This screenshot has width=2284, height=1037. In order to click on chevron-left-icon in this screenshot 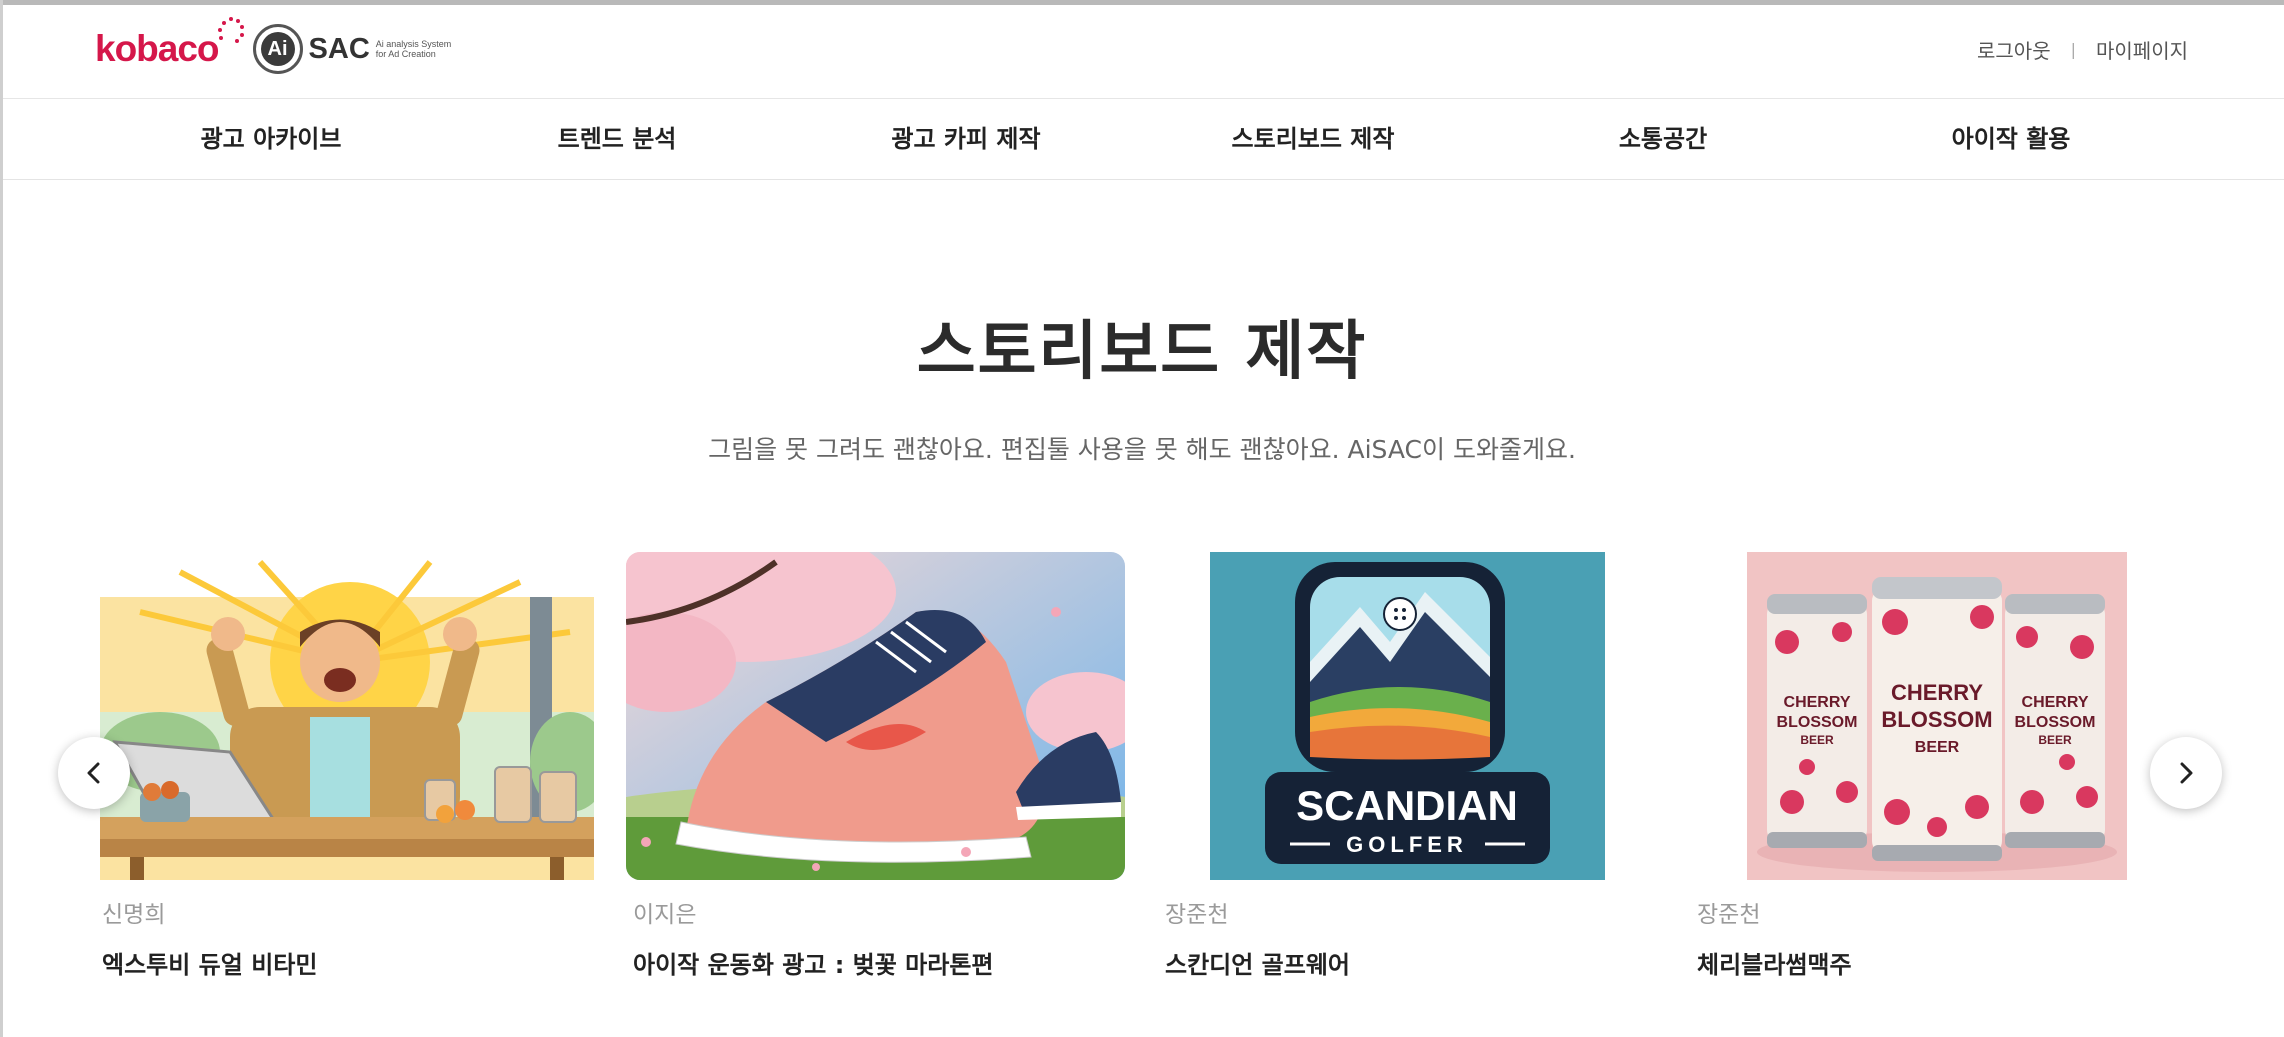, I will do `click(93, 773)`.